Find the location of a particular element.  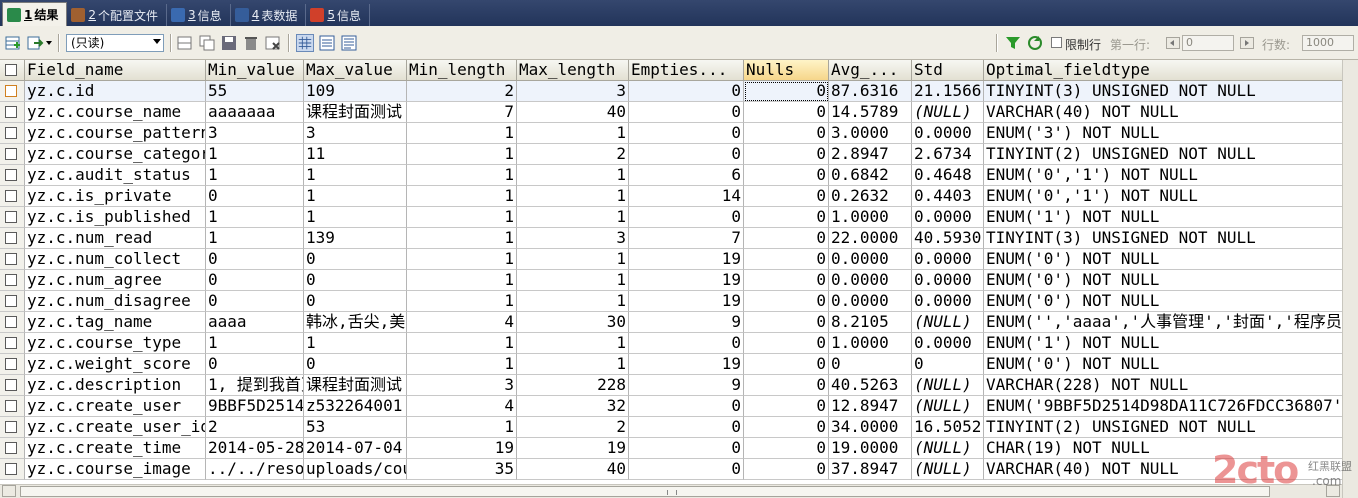

cell-field-name: yz.c.tag_name is located at coordinates (115, 322).